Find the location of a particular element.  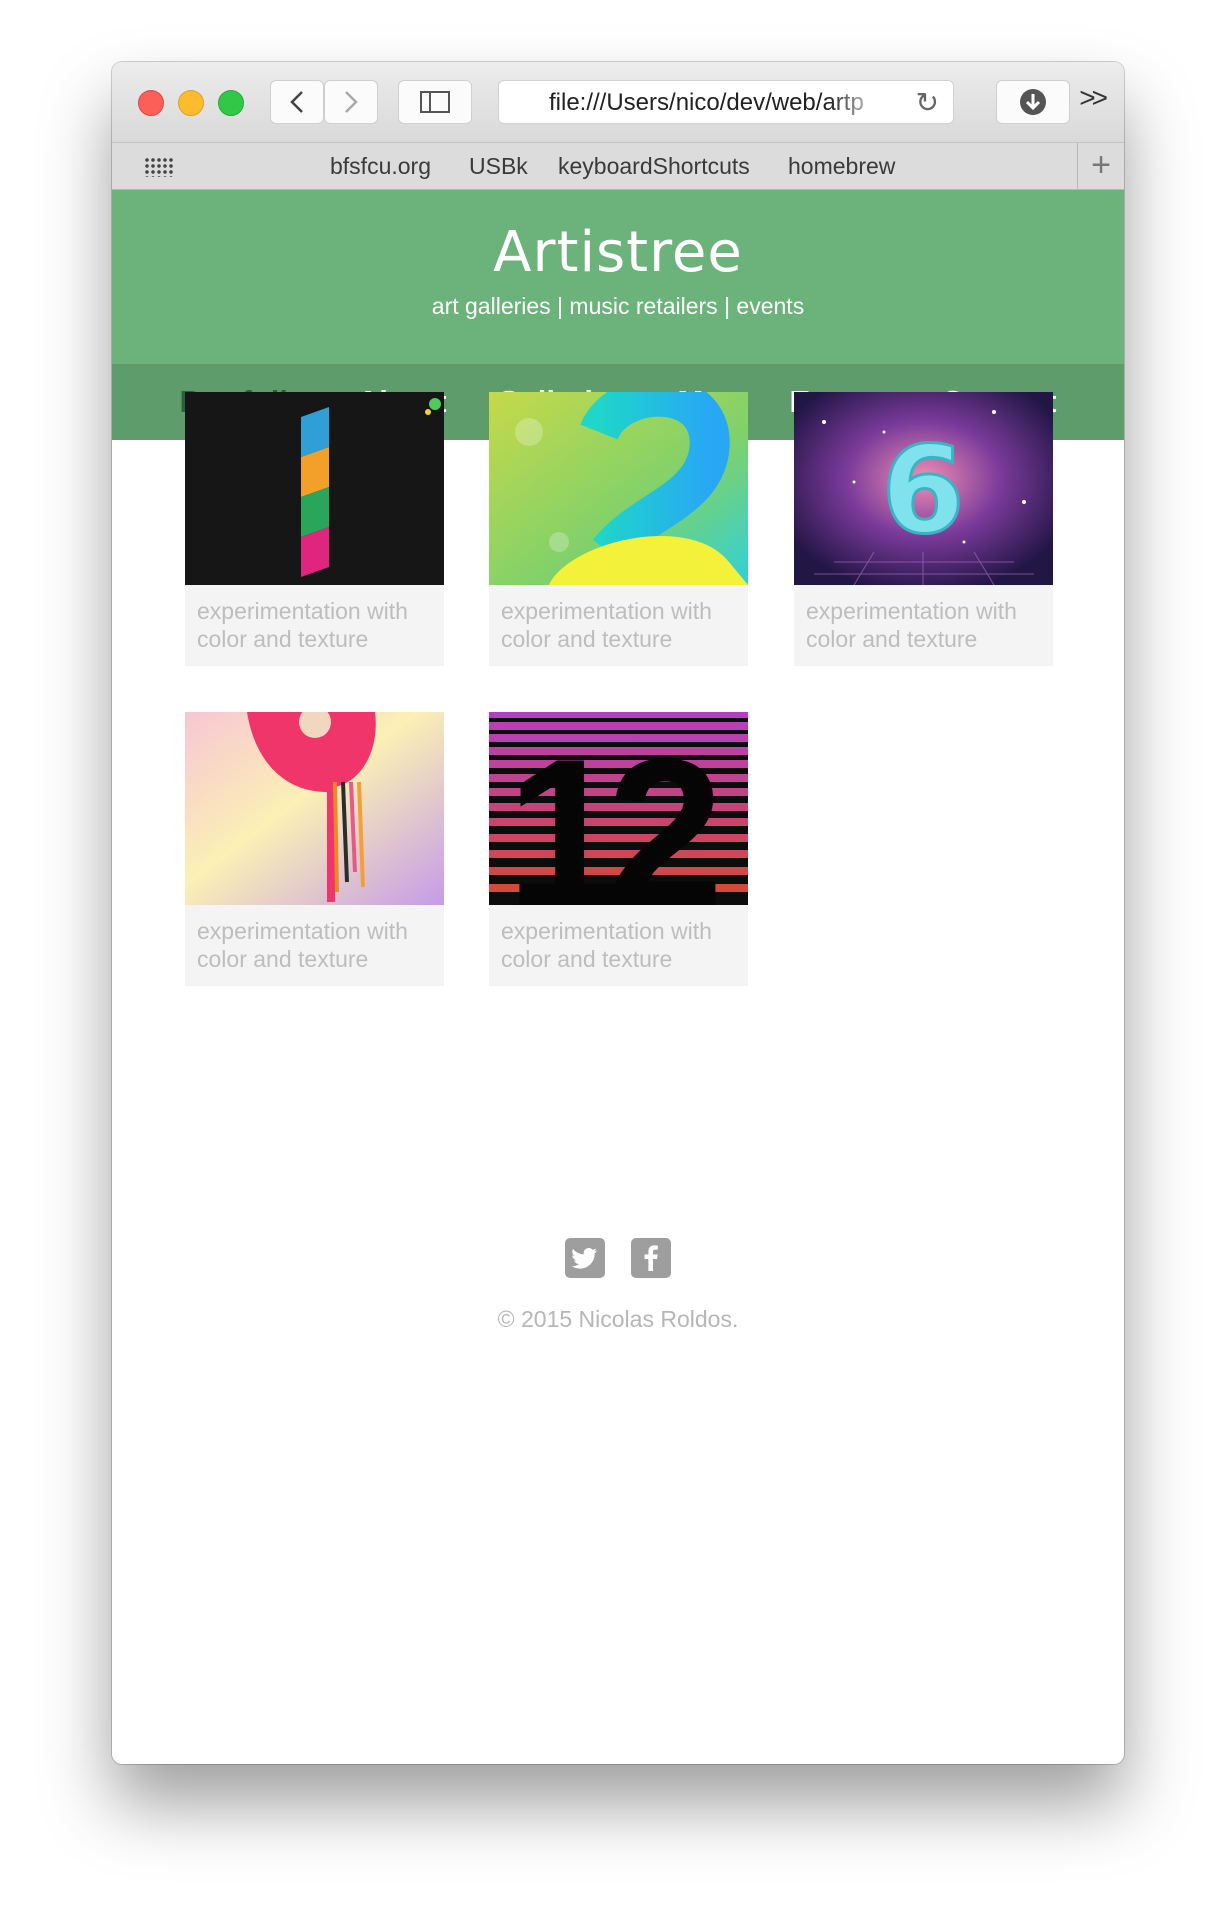

back-button is located at coordinates (297, 102).